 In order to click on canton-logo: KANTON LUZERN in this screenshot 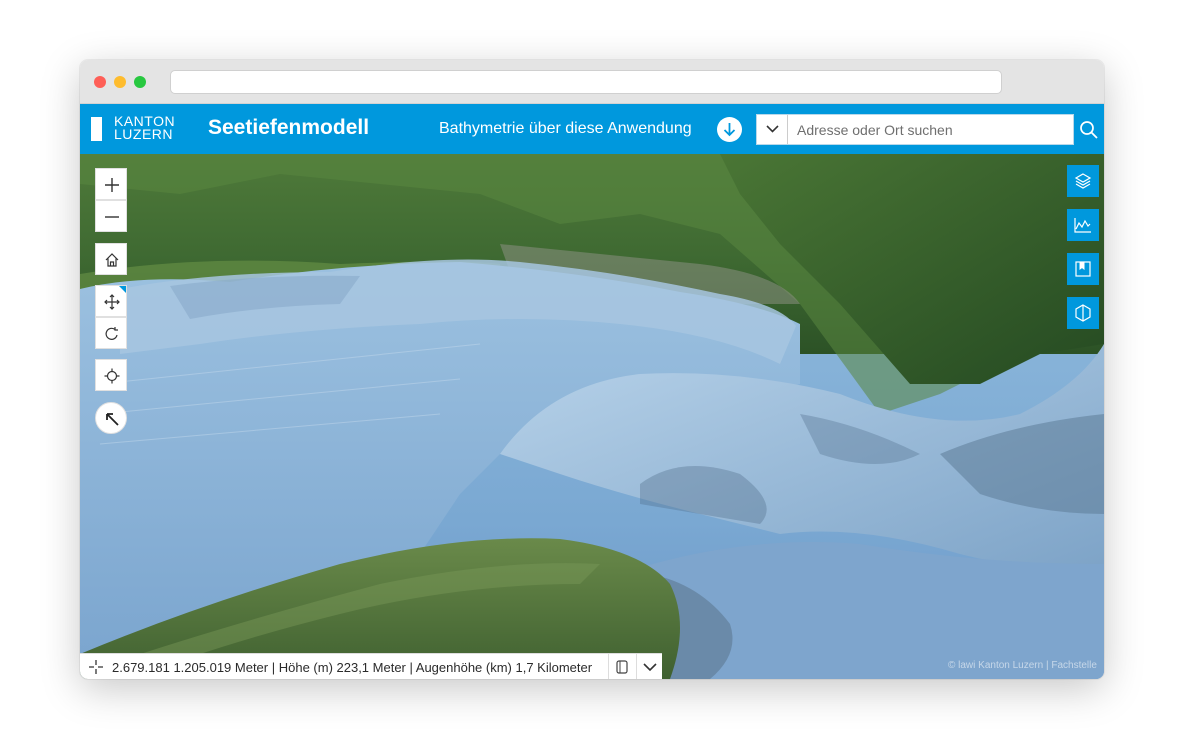, I will do `click(144, 128)`.